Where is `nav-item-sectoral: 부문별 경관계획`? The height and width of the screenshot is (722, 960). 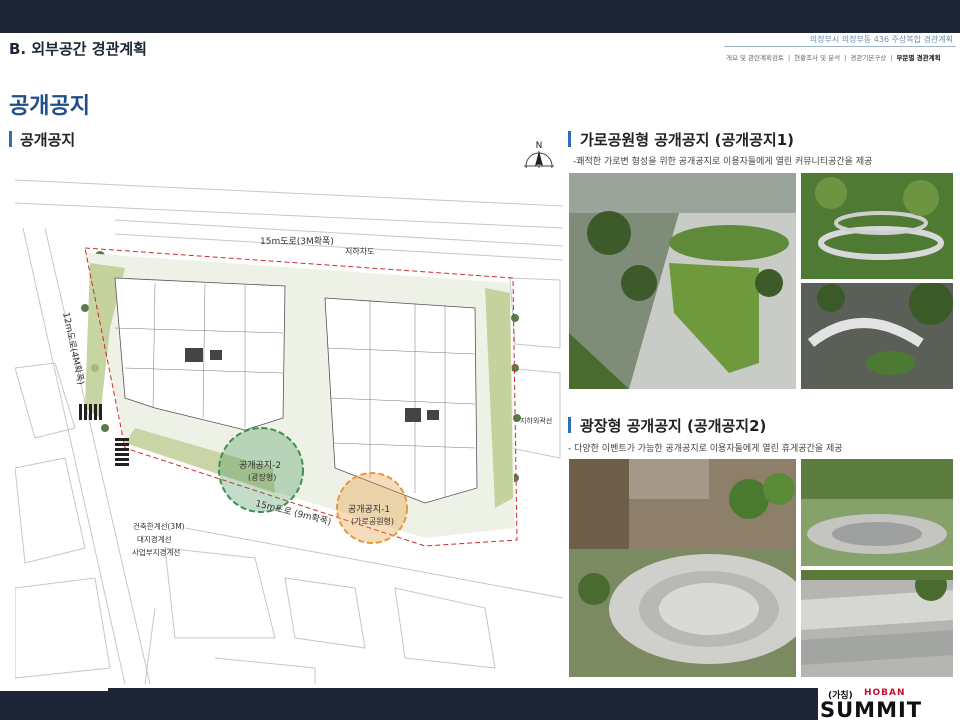
nav-item-sectoral: 부문별 경관계획 is located at coordinates (918, 58).